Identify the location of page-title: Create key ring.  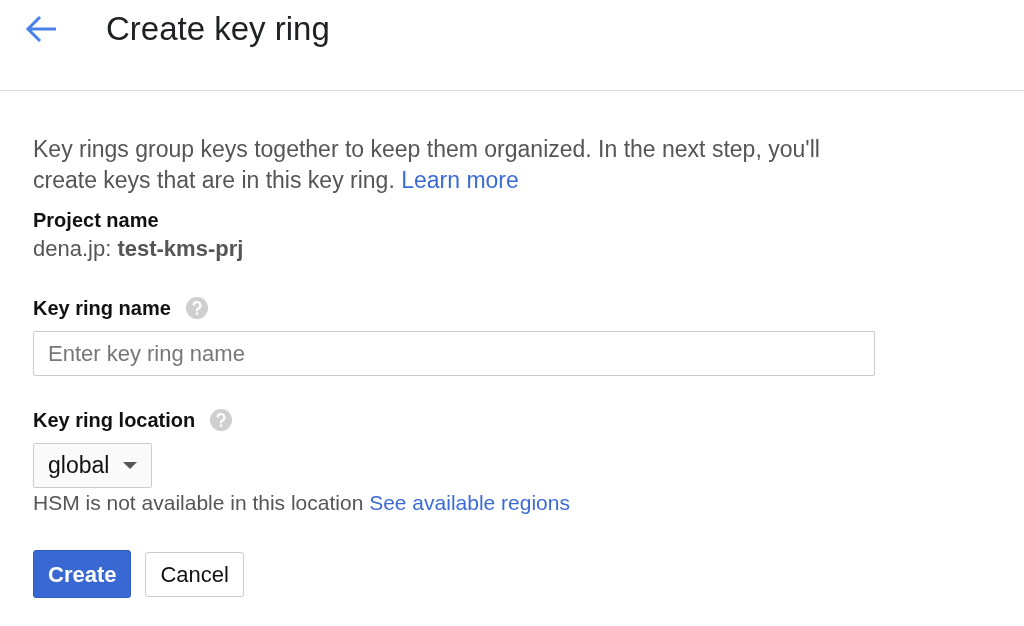
(218, 29).